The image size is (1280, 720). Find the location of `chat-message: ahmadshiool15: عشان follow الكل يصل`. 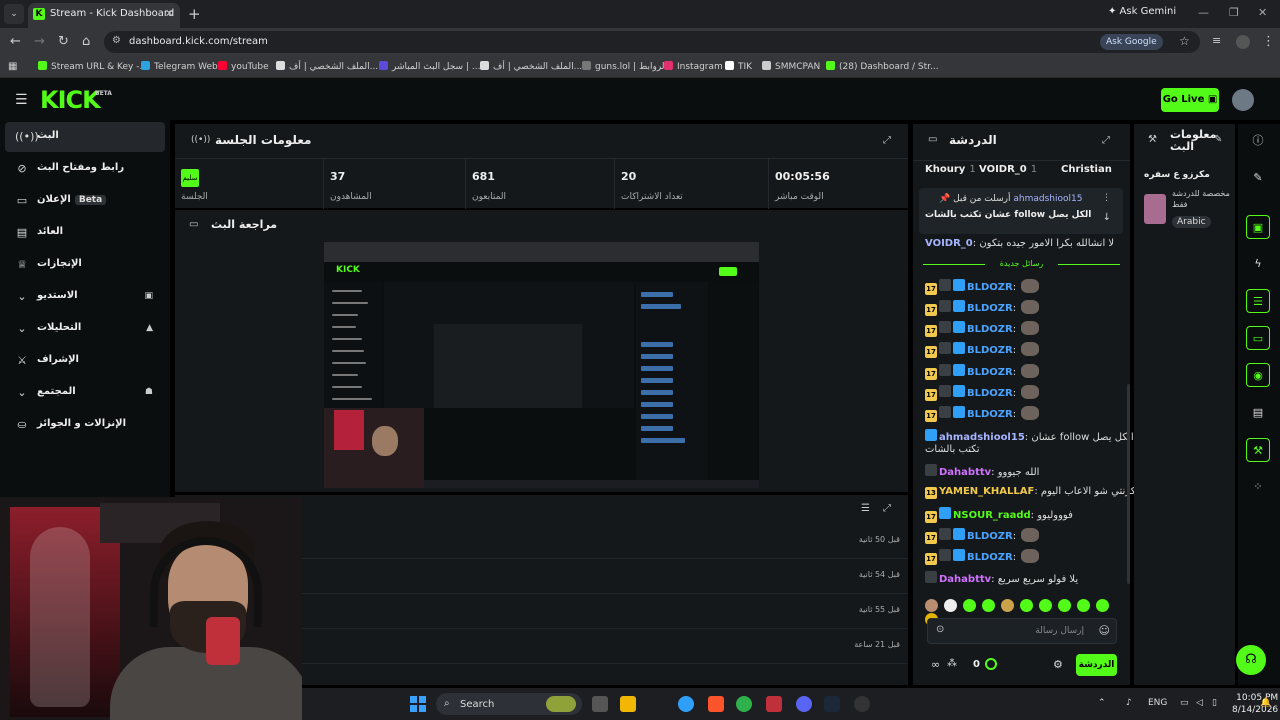

chat-message: ahmadshiool15: عشان follow الكل يصل is located at coordinates (1029, 436).